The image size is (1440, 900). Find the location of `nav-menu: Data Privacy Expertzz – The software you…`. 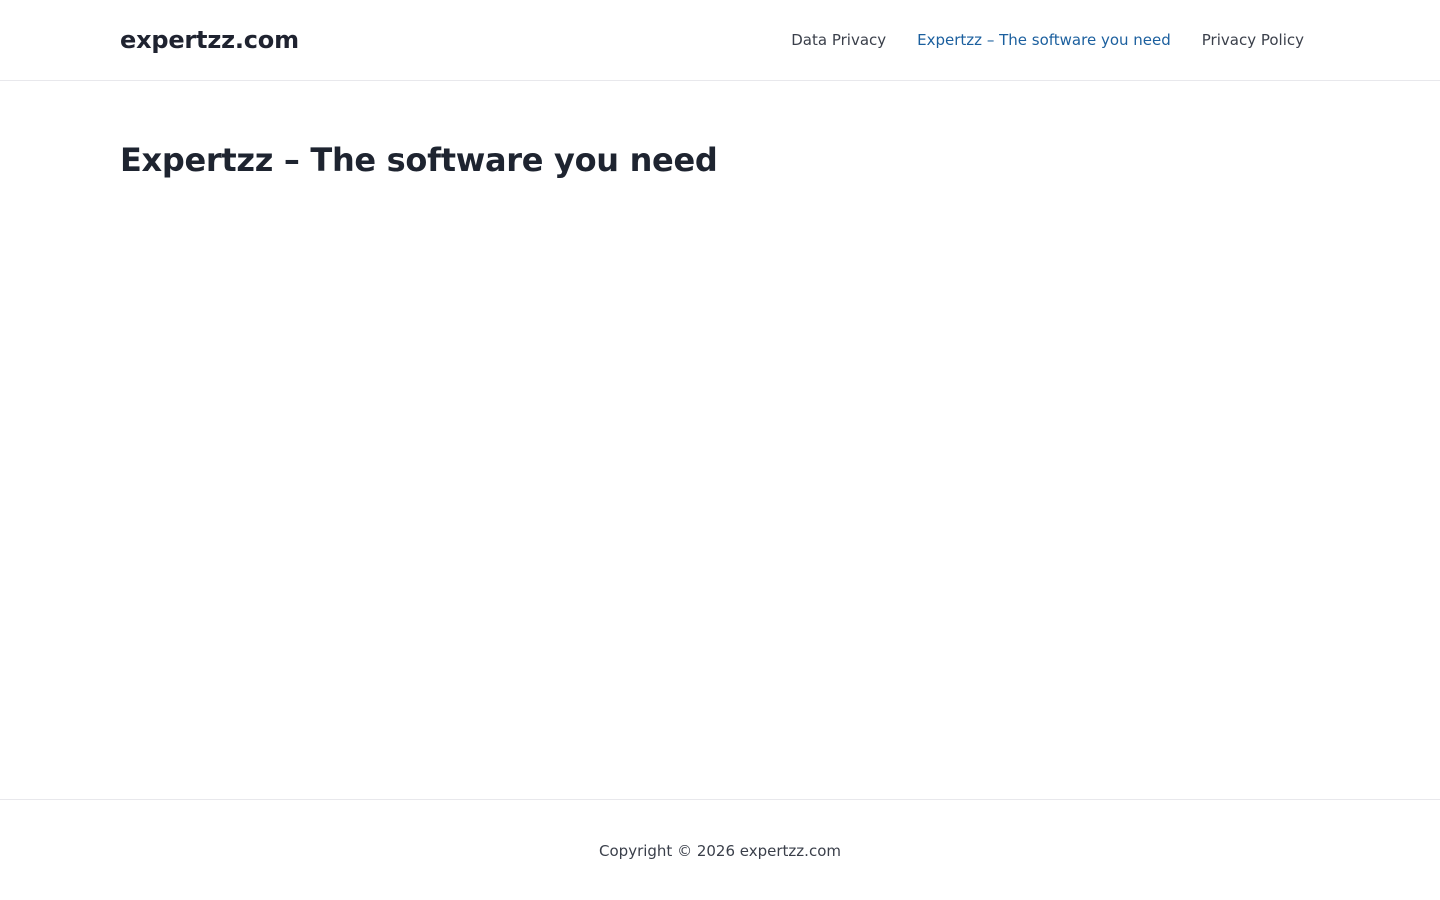

nav-menu: Data Privacy Expertzz – The software you… is located at coordinates (1047, 40).